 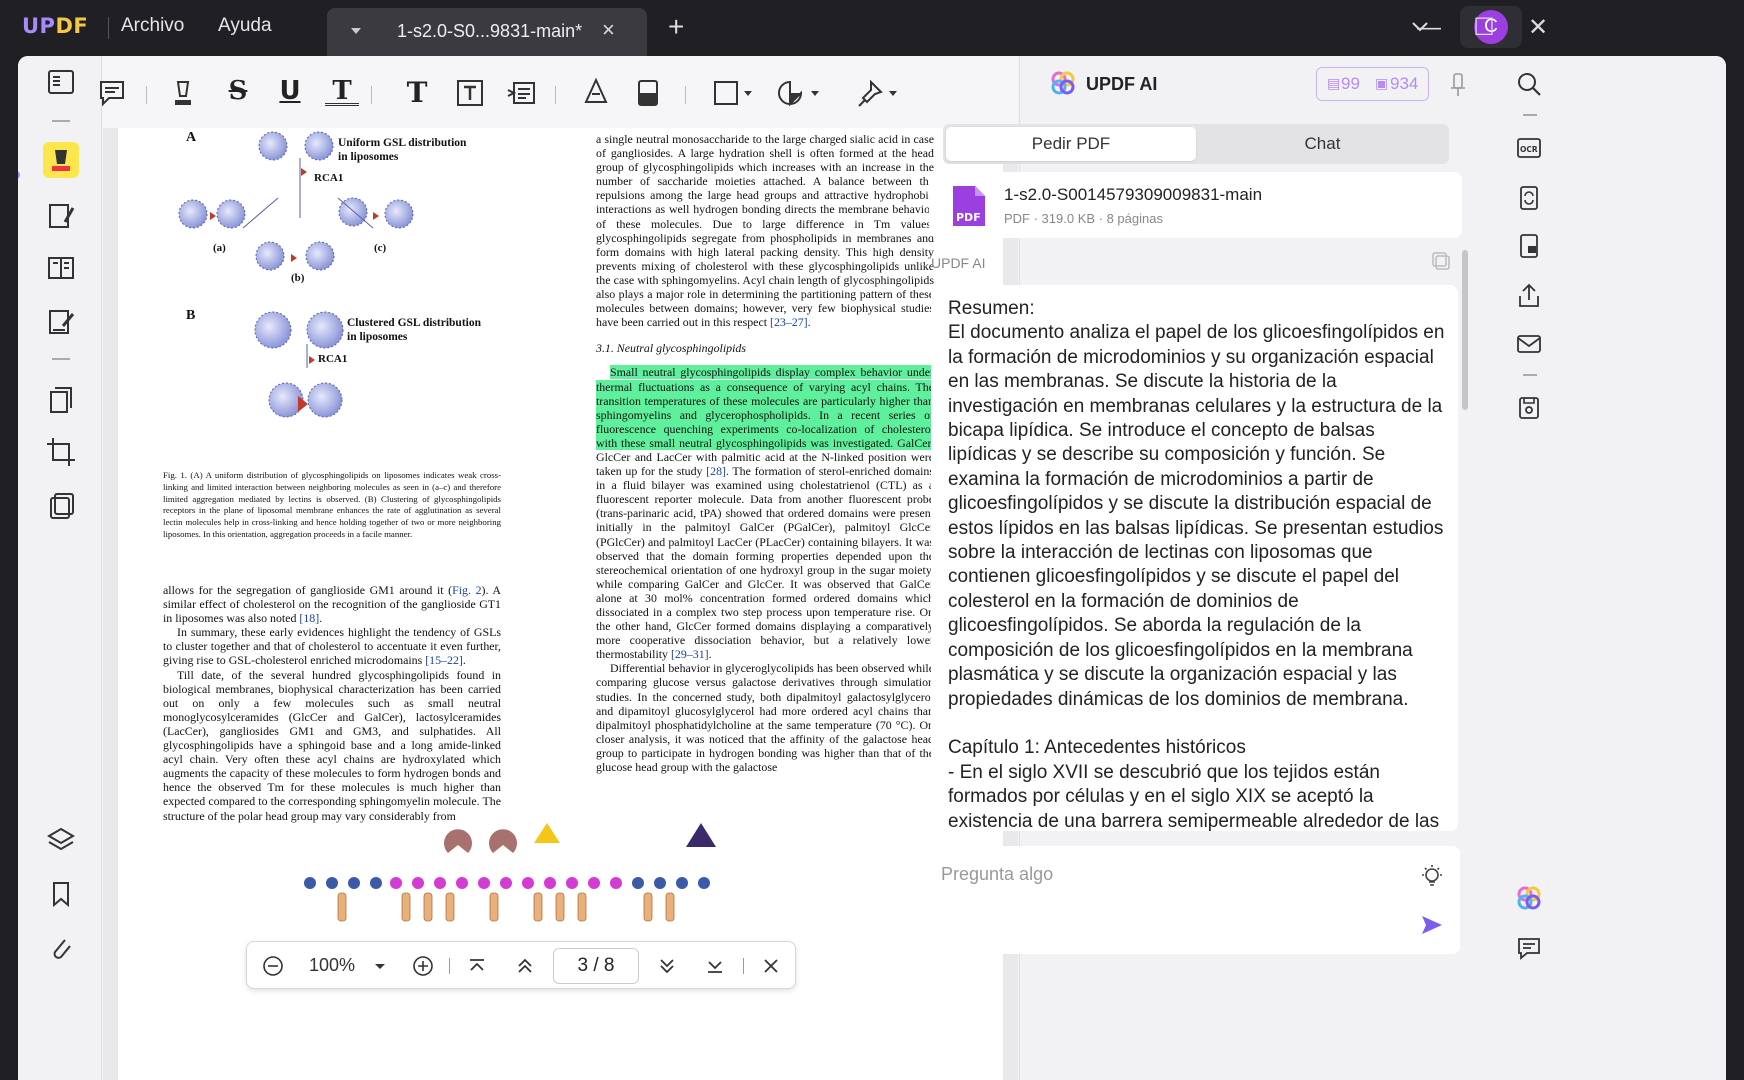 What do you see at coordinates (380, 966) in the screenshot?
I see `zoom-dropdown-icon` at bounding box center [380, 966].